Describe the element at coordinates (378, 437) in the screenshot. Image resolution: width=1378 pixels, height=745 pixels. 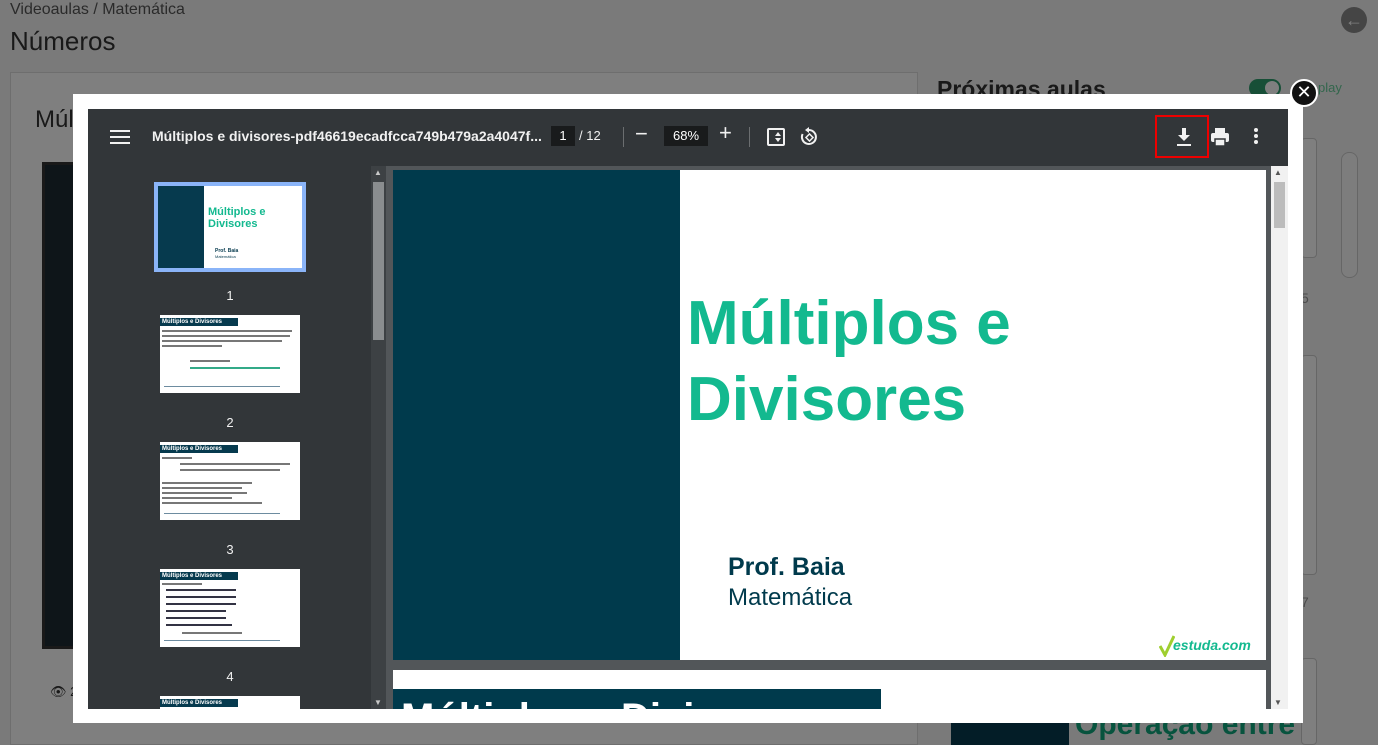
I see `thumbnail-scrollbar: ▲ ▼` at that location.